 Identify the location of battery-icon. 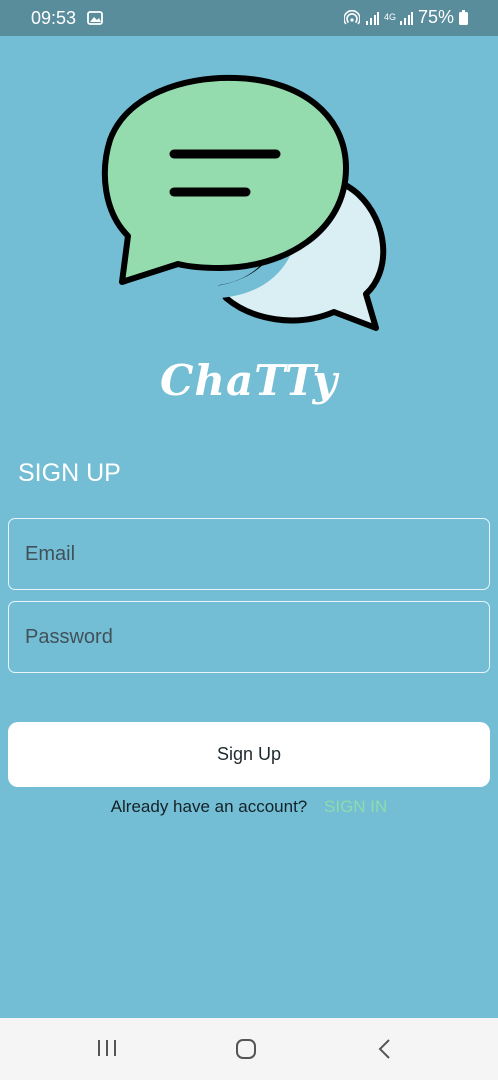
(463, 17).